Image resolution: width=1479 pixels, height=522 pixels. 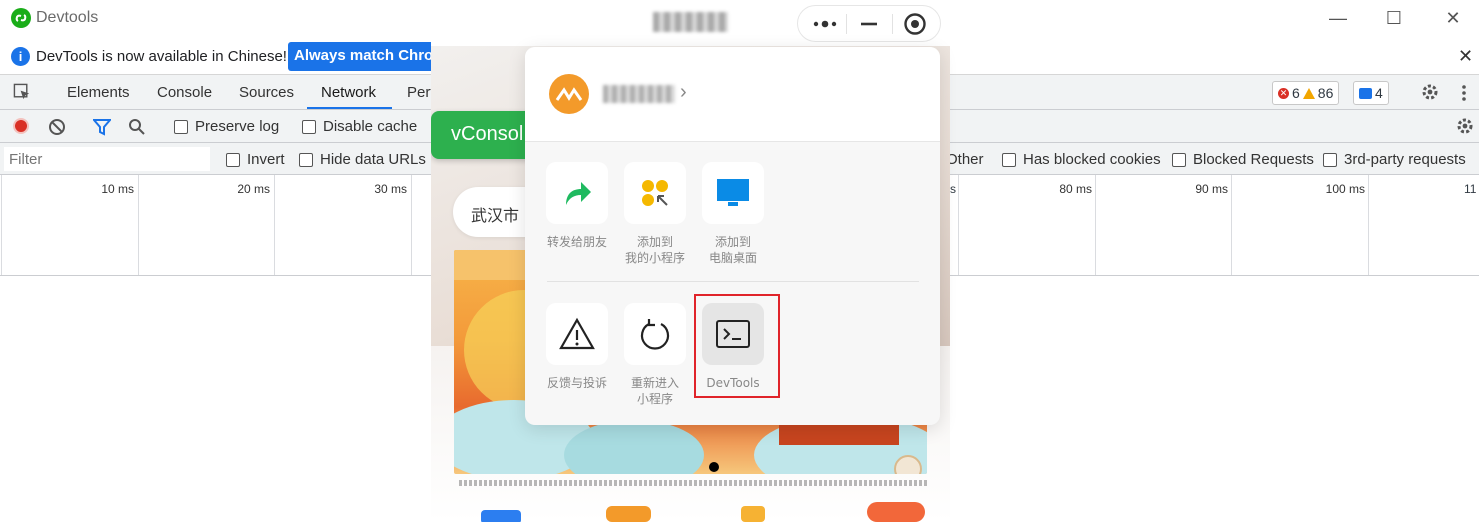 I want to click on invert-box, so click(x=233, y=159).